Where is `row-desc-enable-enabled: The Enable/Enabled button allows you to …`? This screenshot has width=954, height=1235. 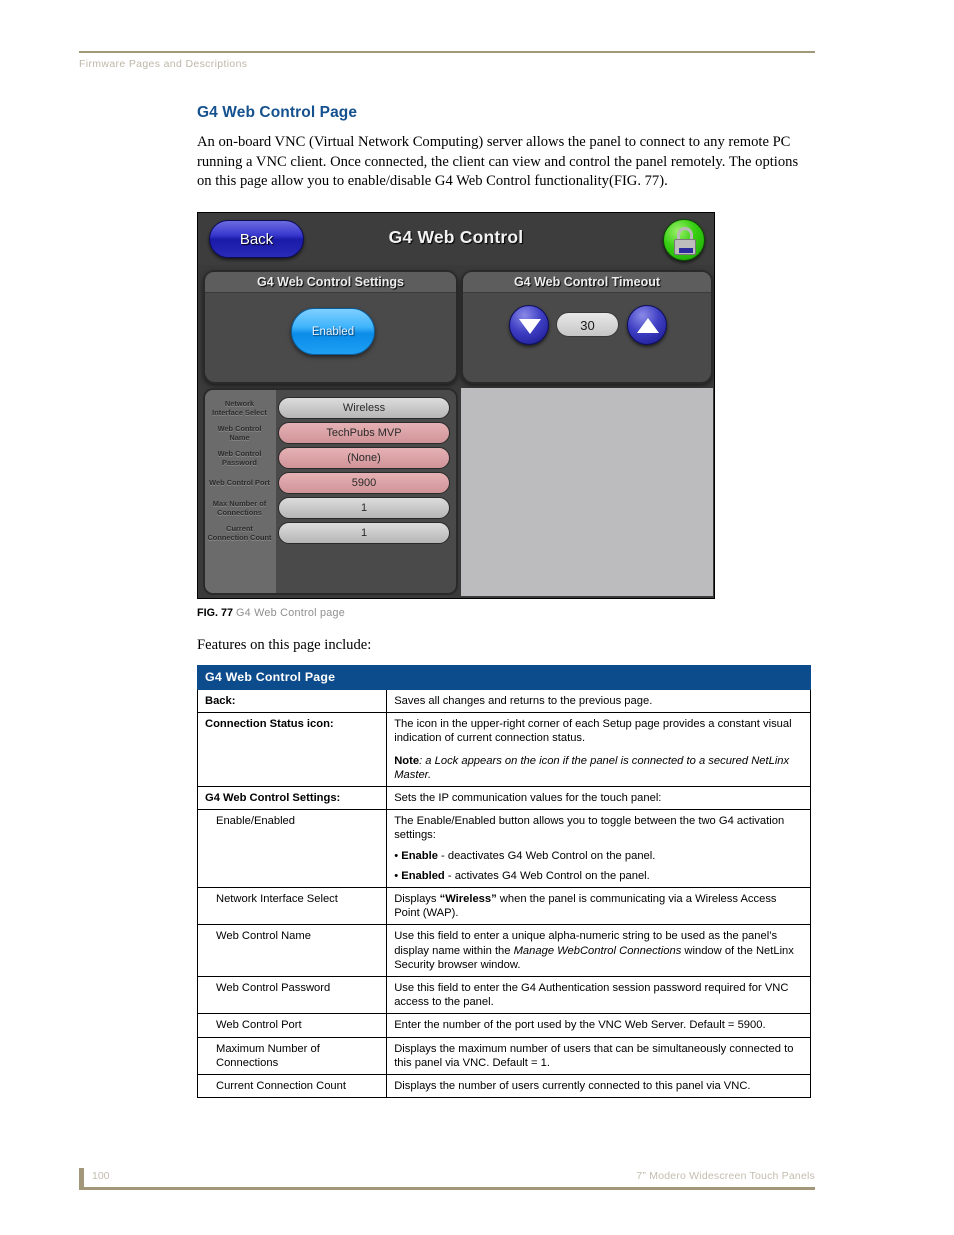
row-desc-enable-enabled: The Enable/Enabled button allows you to … is located at coordinates (598, 849).